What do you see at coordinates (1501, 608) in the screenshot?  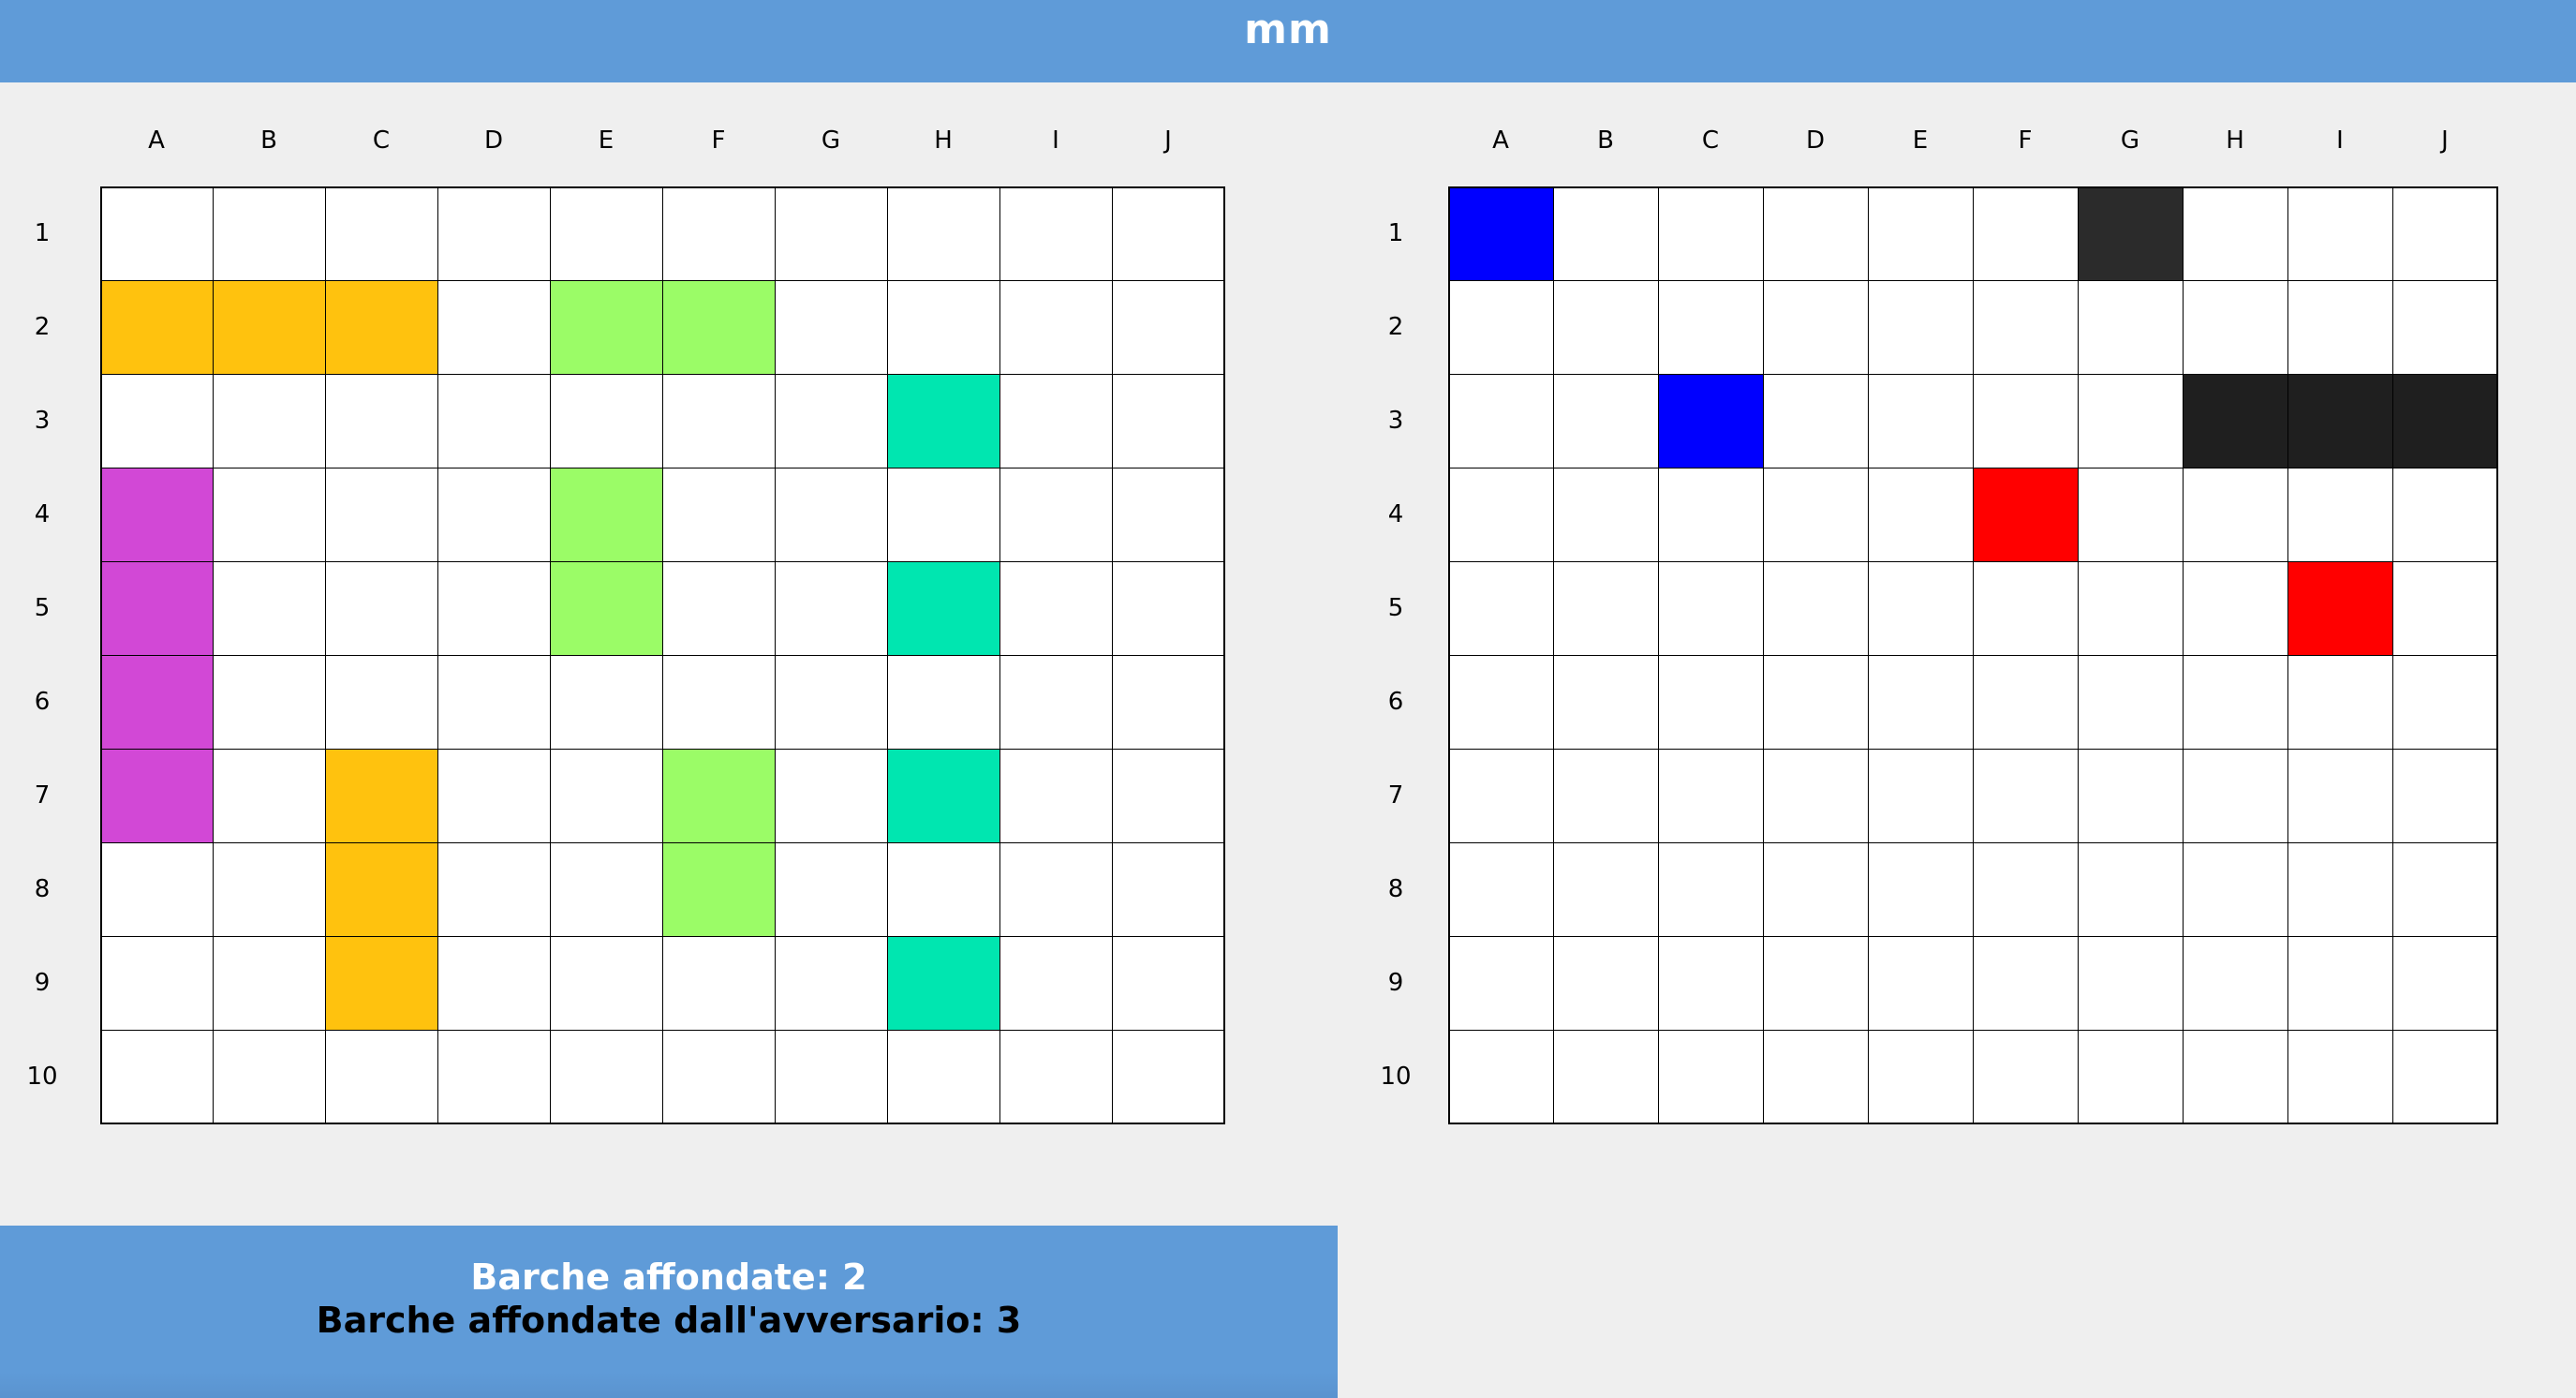 I see `opponent-board-cell-a5` at bounding box center [1501, 608].